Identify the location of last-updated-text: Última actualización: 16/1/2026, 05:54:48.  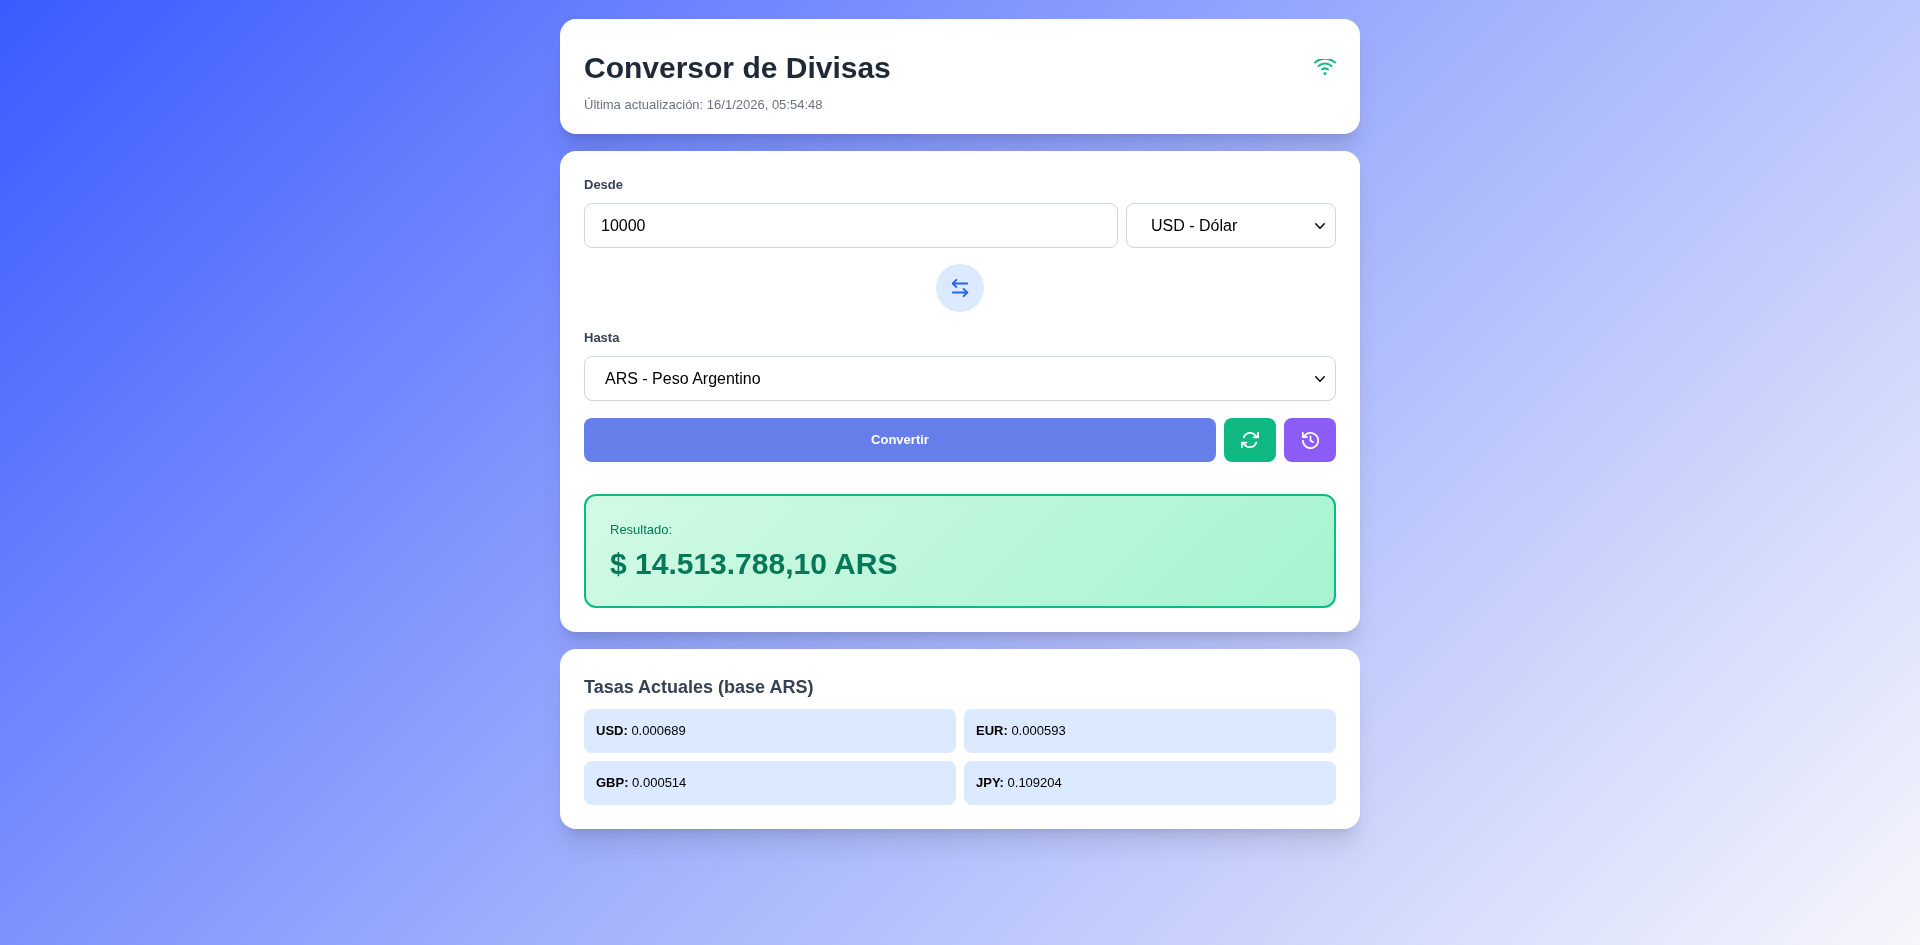
(704, 105).